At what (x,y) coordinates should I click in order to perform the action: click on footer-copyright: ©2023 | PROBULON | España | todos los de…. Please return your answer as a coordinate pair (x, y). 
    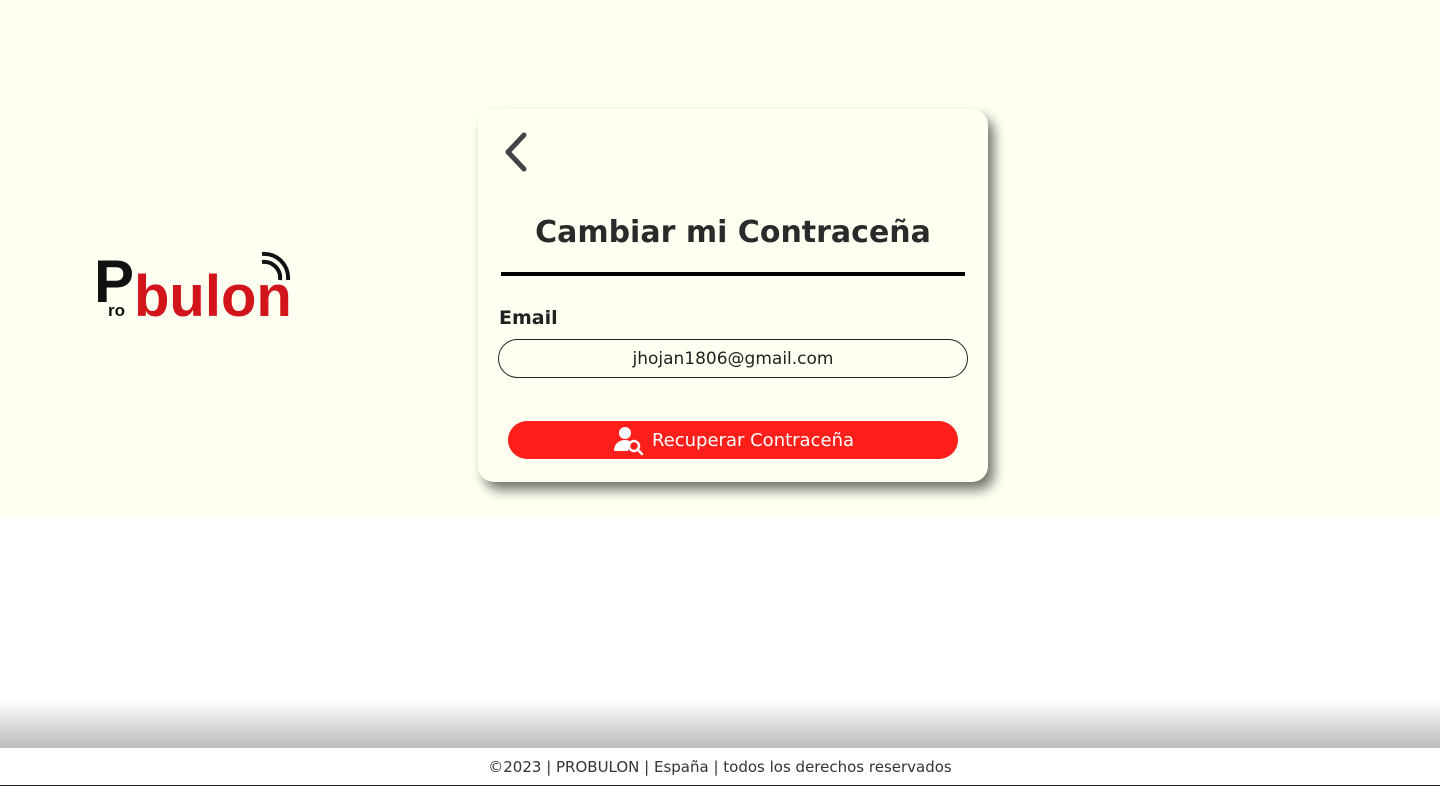
    Looking at the image, I should click on (720, 767).